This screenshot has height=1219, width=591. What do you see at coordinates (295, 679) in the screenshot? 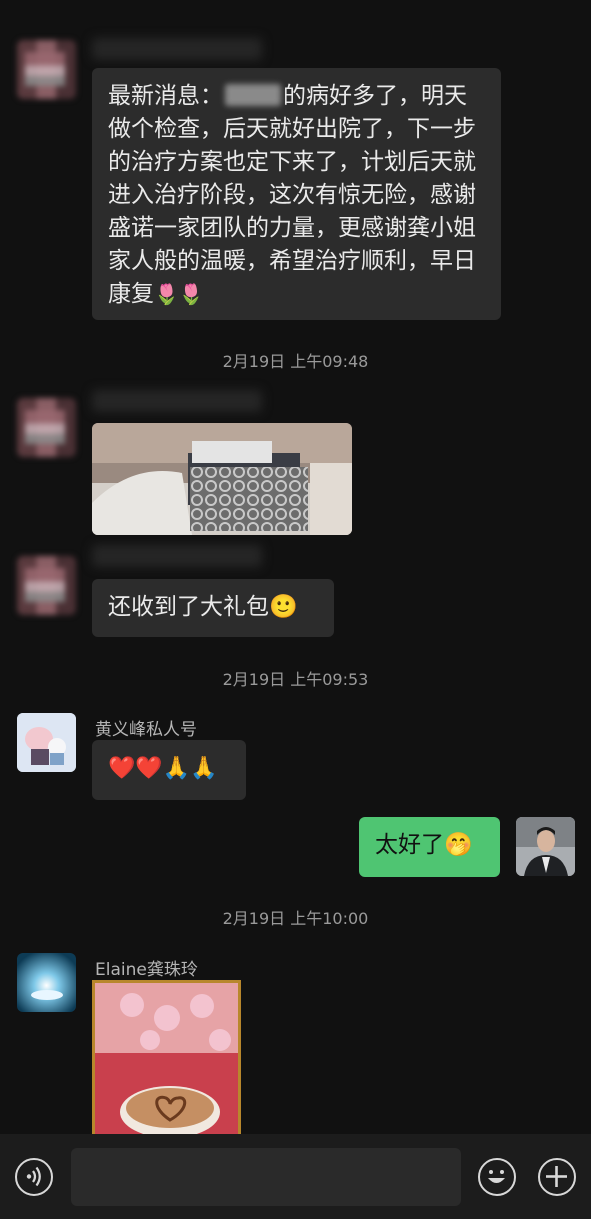
I see `timestamp: 2月19日 上午09:53` at bounding box center [295, 679].